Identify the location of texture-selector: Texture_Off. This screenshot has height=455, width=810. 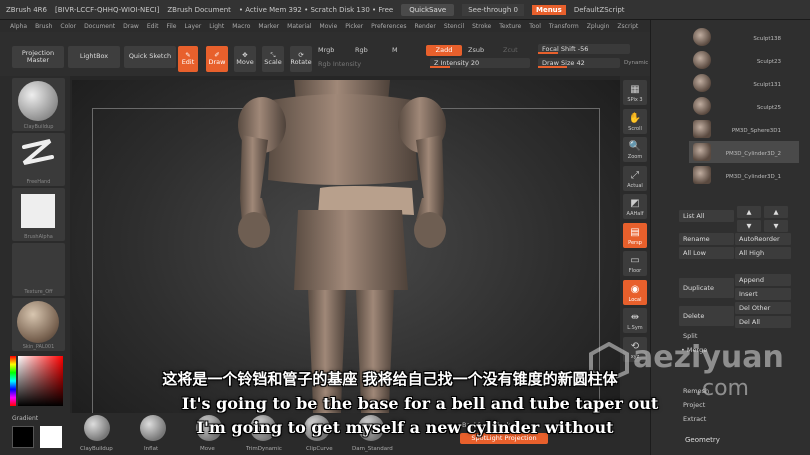
(38, 269).